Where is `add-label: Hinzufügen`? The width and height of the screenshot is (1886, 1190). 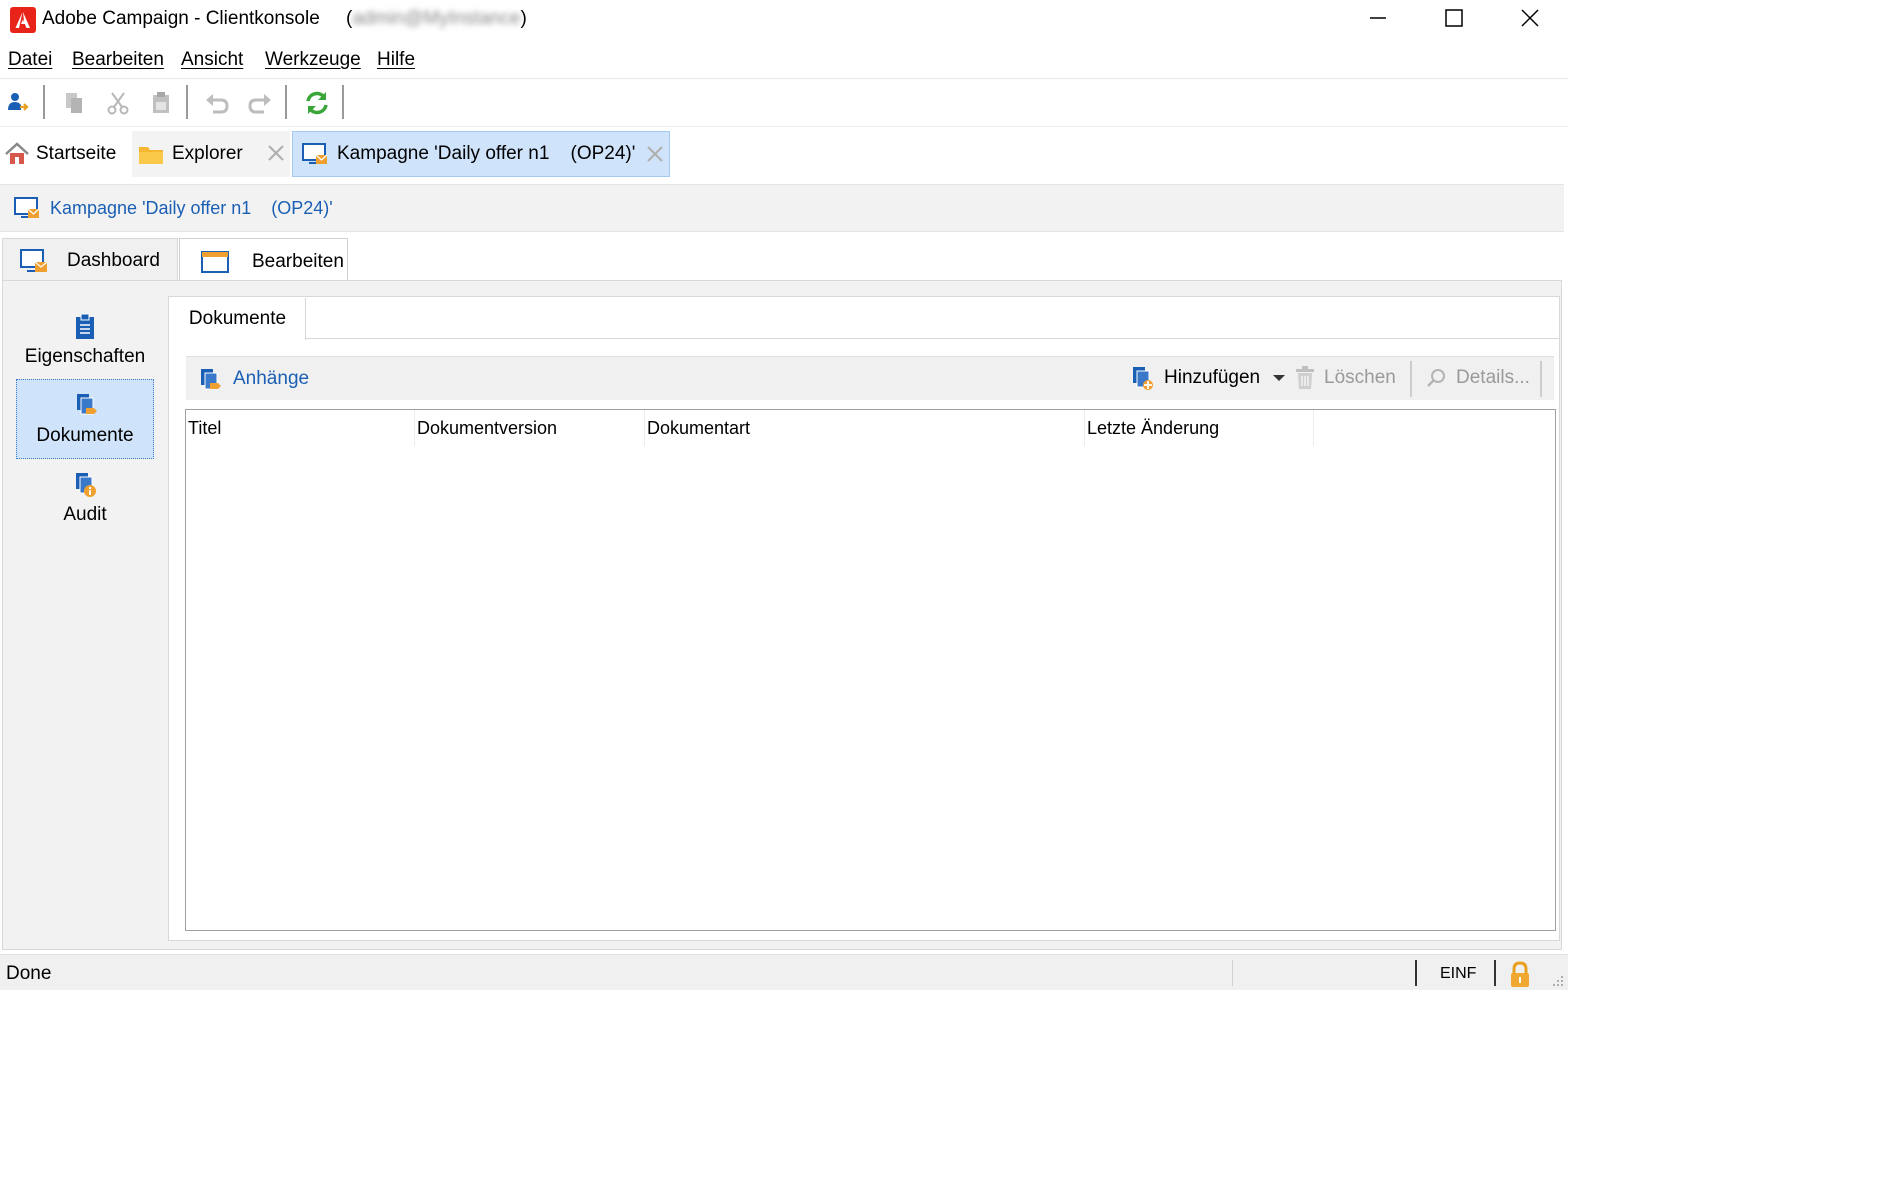
add-label: Hinzufügen is located at coordinates (1212, 377).